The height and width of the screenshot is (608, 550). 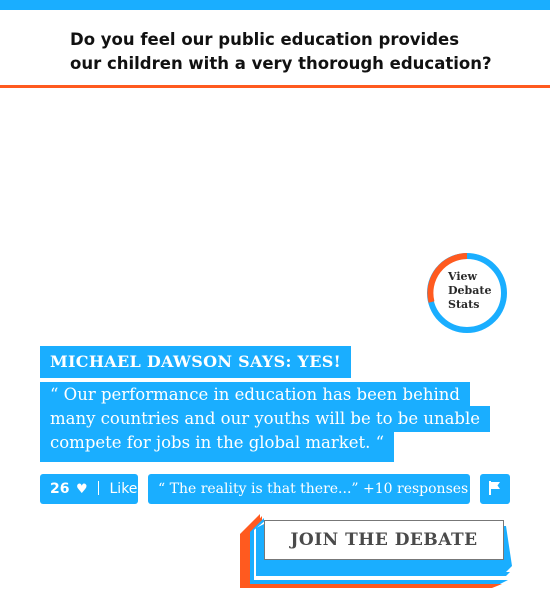 What do you see at coordinates (89, 489) in the screenshot?
I see `like-button: 26 ♥ Like` at bounding box center [89, 489].